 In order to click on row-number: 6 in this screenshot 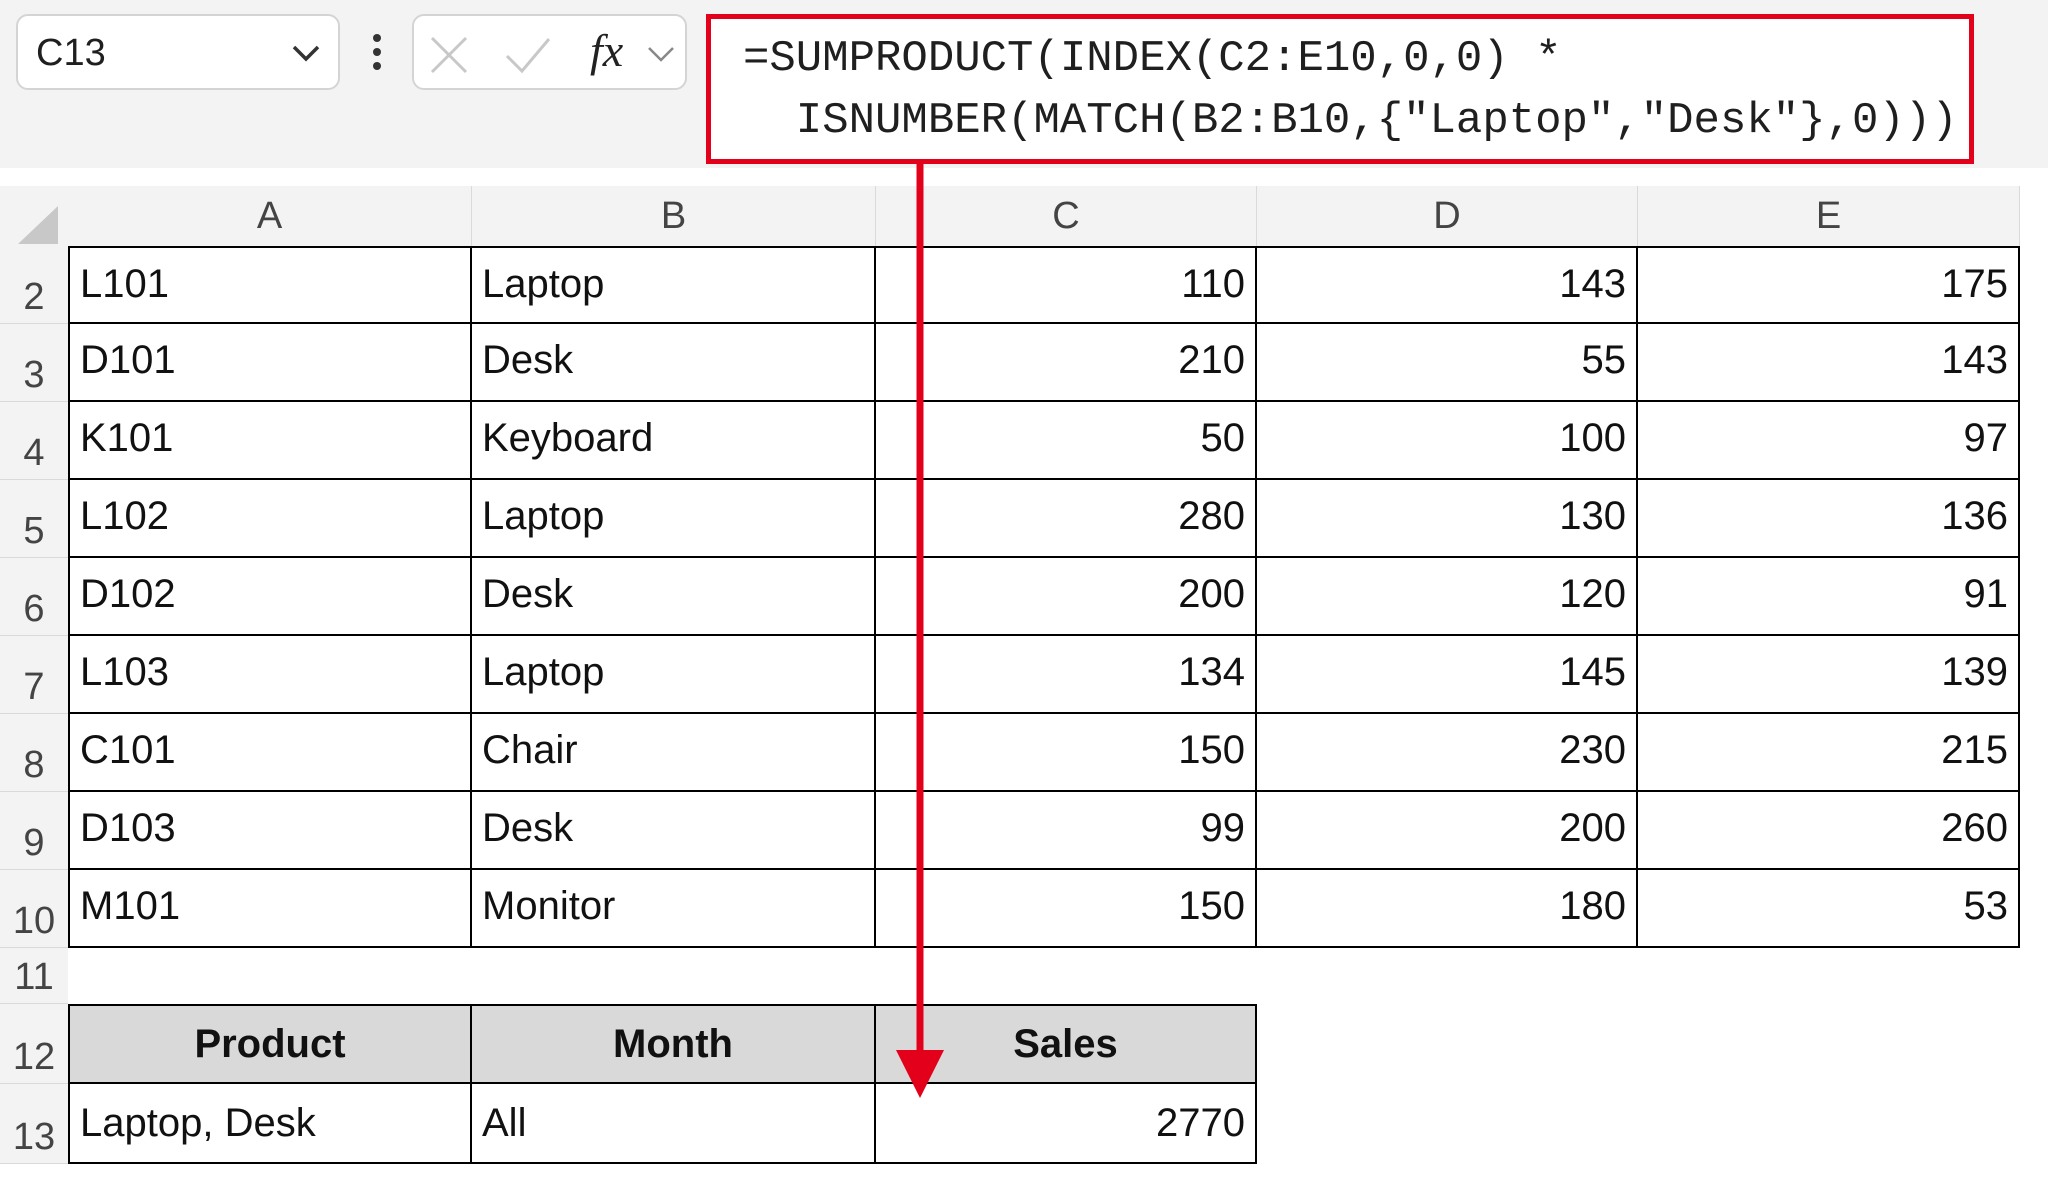, I will do `click(34, 609)`.